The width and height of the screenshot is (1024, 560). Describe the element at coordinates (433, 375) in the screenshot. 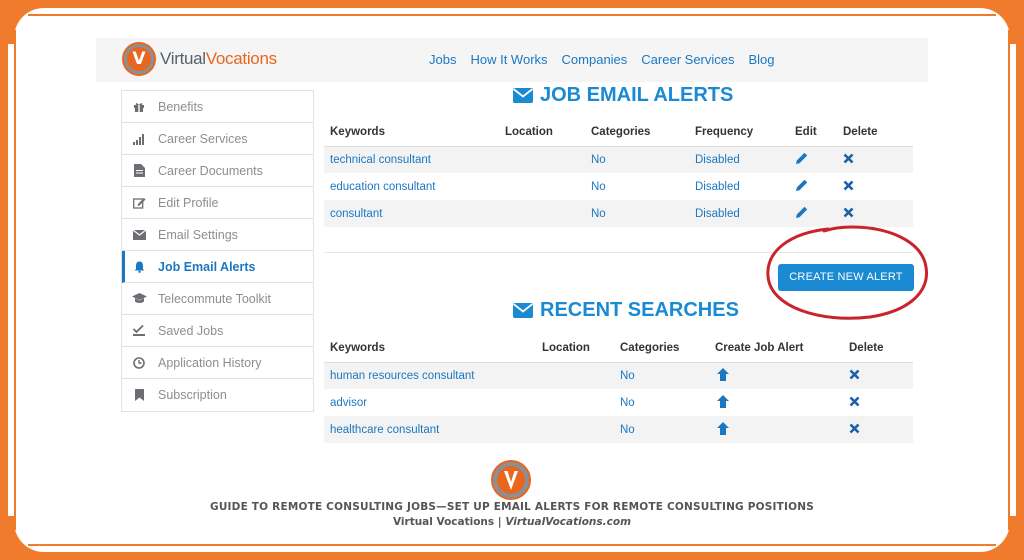

I see `search-keywords: human resources consultant` at that location.